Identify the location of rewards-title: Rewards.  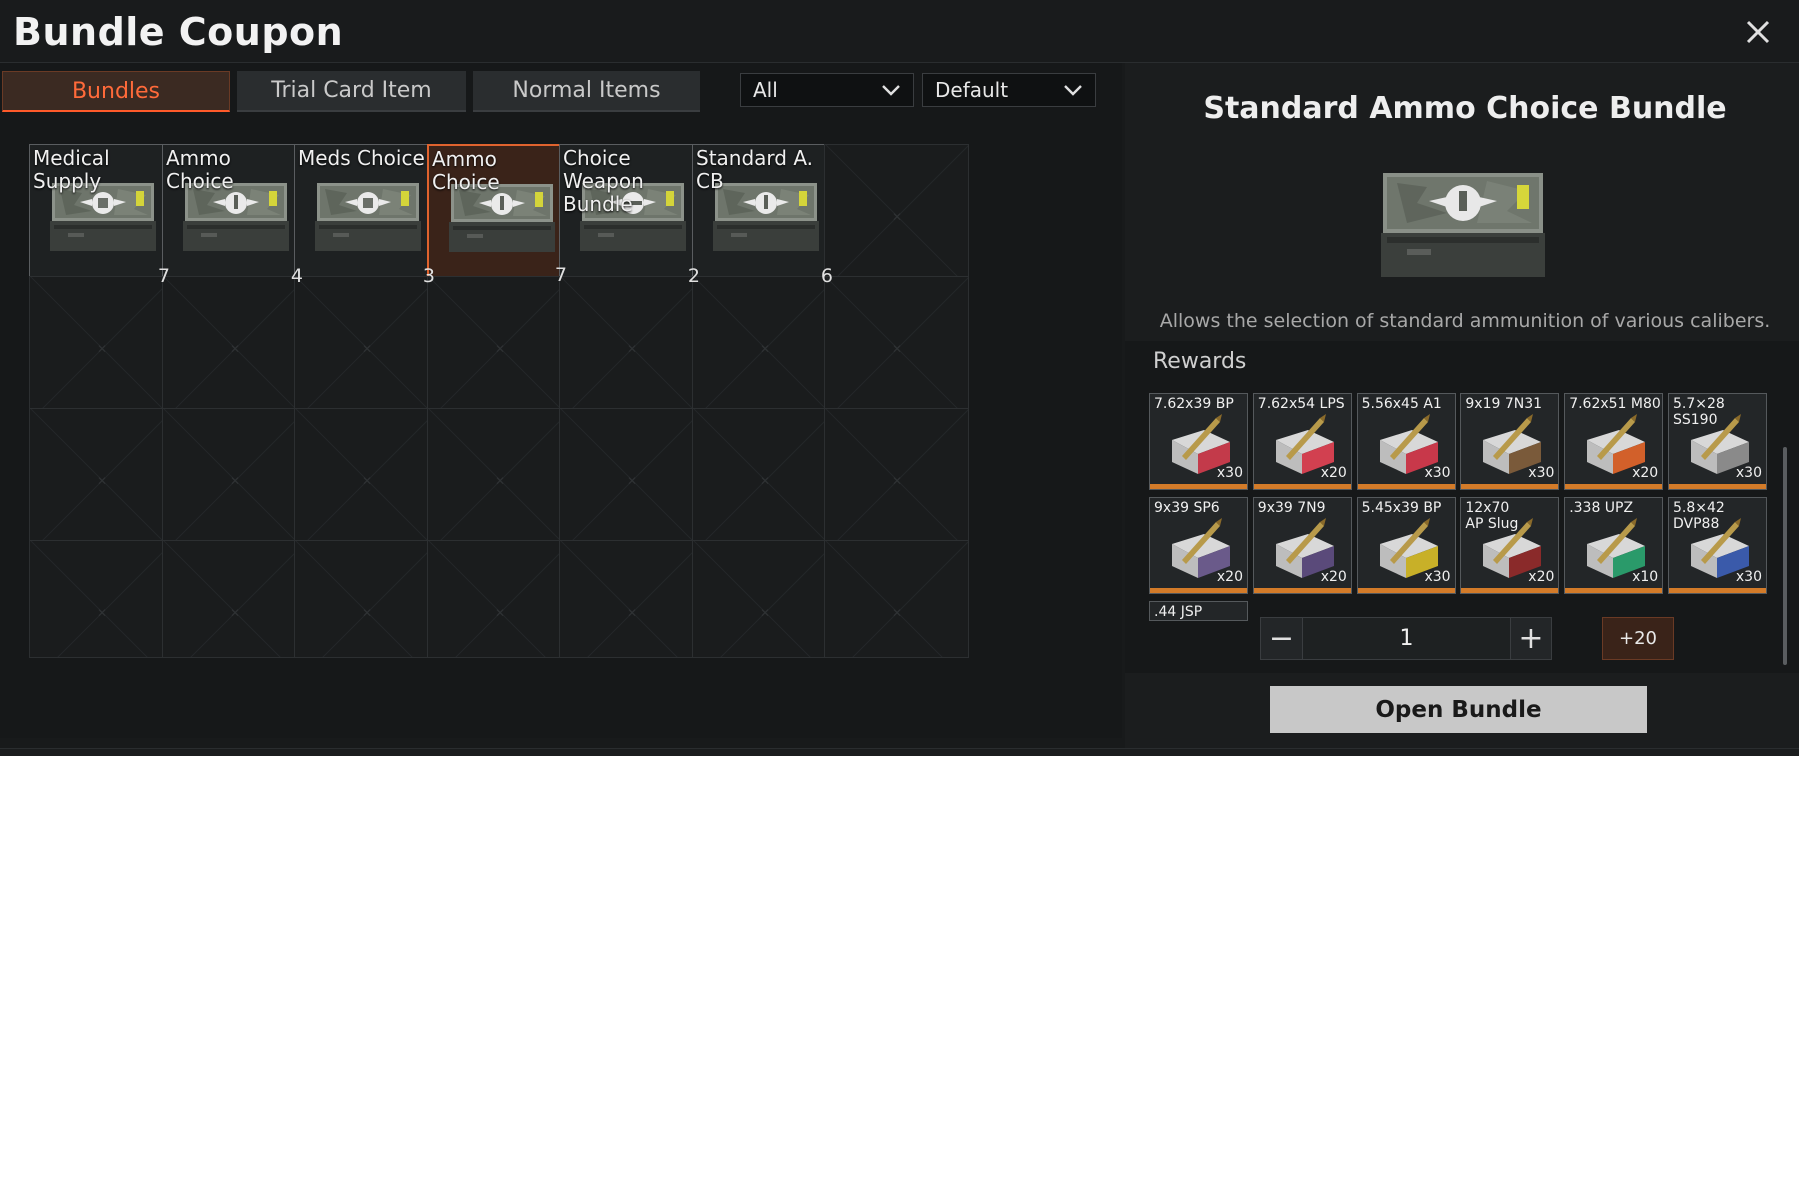
(1200, 361).